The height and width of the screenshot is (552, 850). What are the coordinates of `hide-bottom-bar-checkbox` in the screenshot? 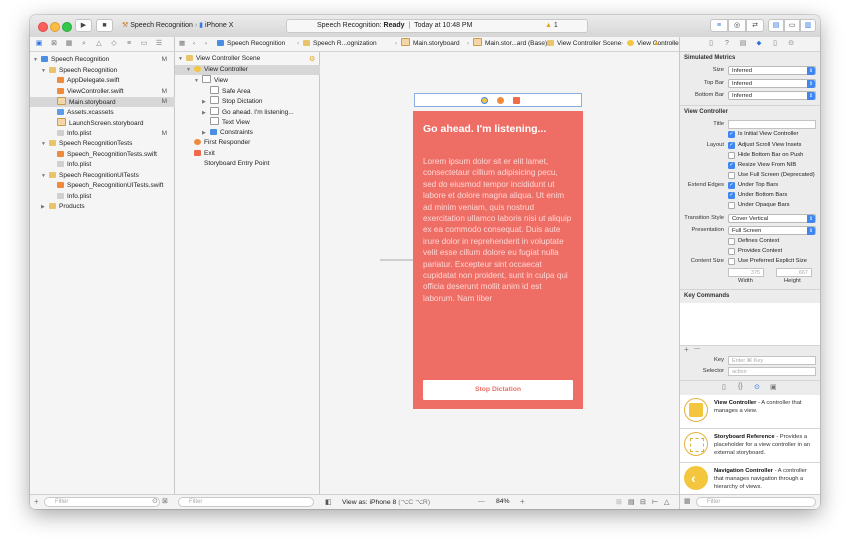 It's located at (731, 155).